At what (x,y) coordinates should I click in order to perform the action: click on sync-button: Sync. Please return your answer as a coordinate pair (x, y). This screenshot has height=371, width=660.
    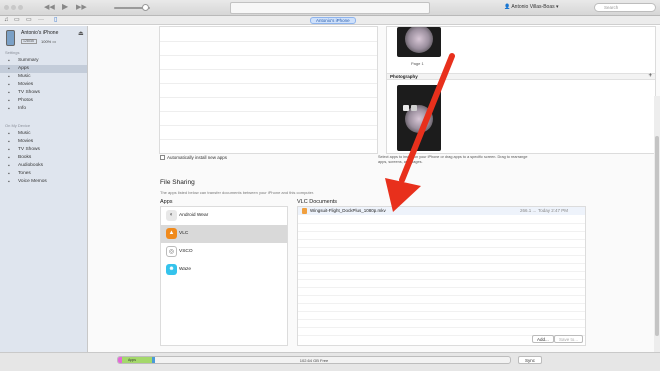
    Looking at the image, I should click on (530, 360).